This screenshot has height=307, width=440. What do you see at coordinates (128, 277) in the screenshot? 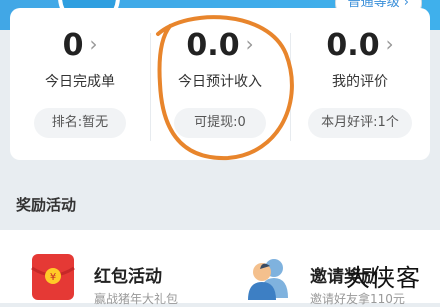
I see `activity-title: 红包活动` at bounding box center [128, 277].